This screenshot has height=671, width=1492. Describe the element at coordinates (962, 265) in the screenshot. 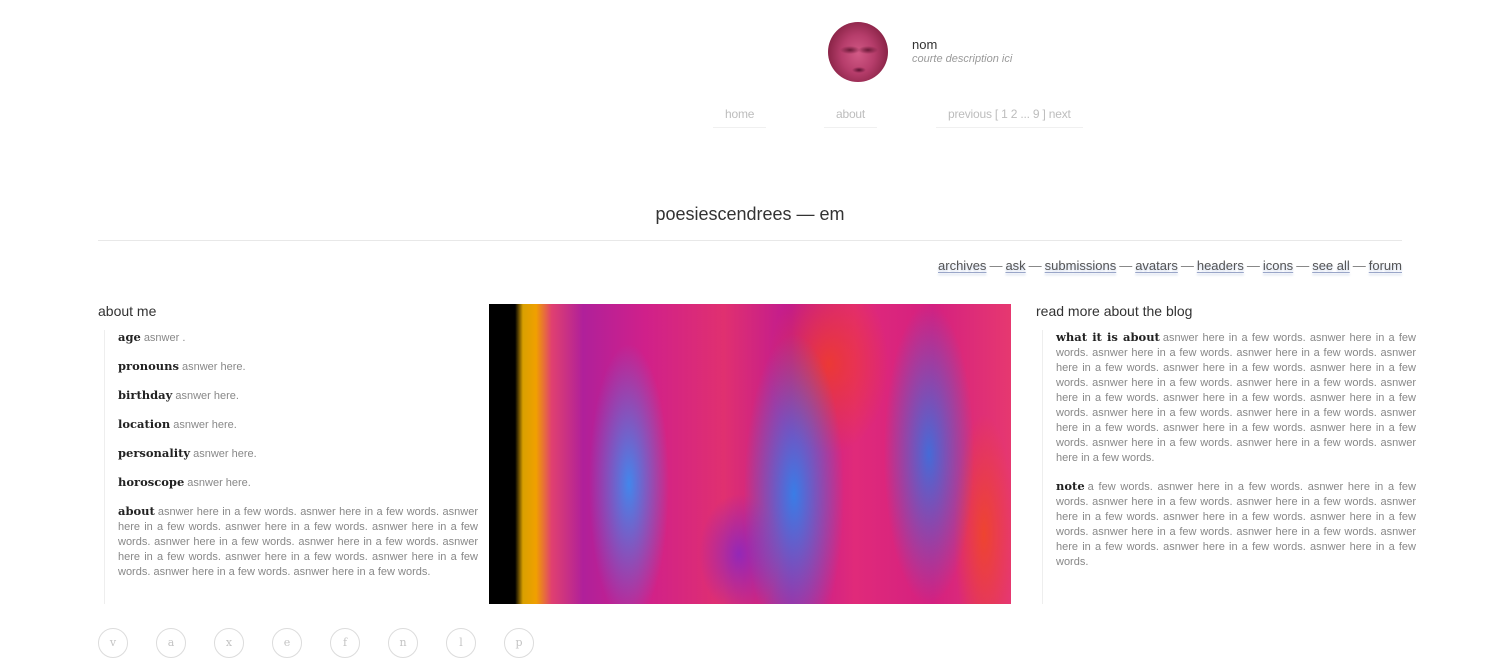

I see `link-archives: archives` at that location.